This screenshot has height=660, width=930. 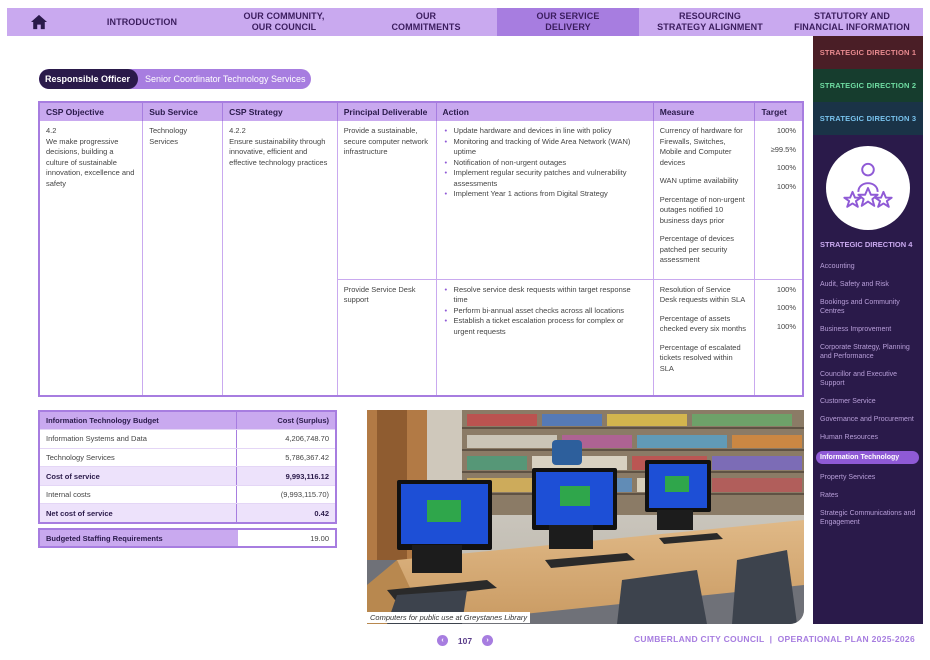 What do you see at coordinates (852, 22) in the screenshot?
I see `nav-statutory-financial: STATUTORY AND FINANCIAL INFORMATION` at bounding box center [852, 22].